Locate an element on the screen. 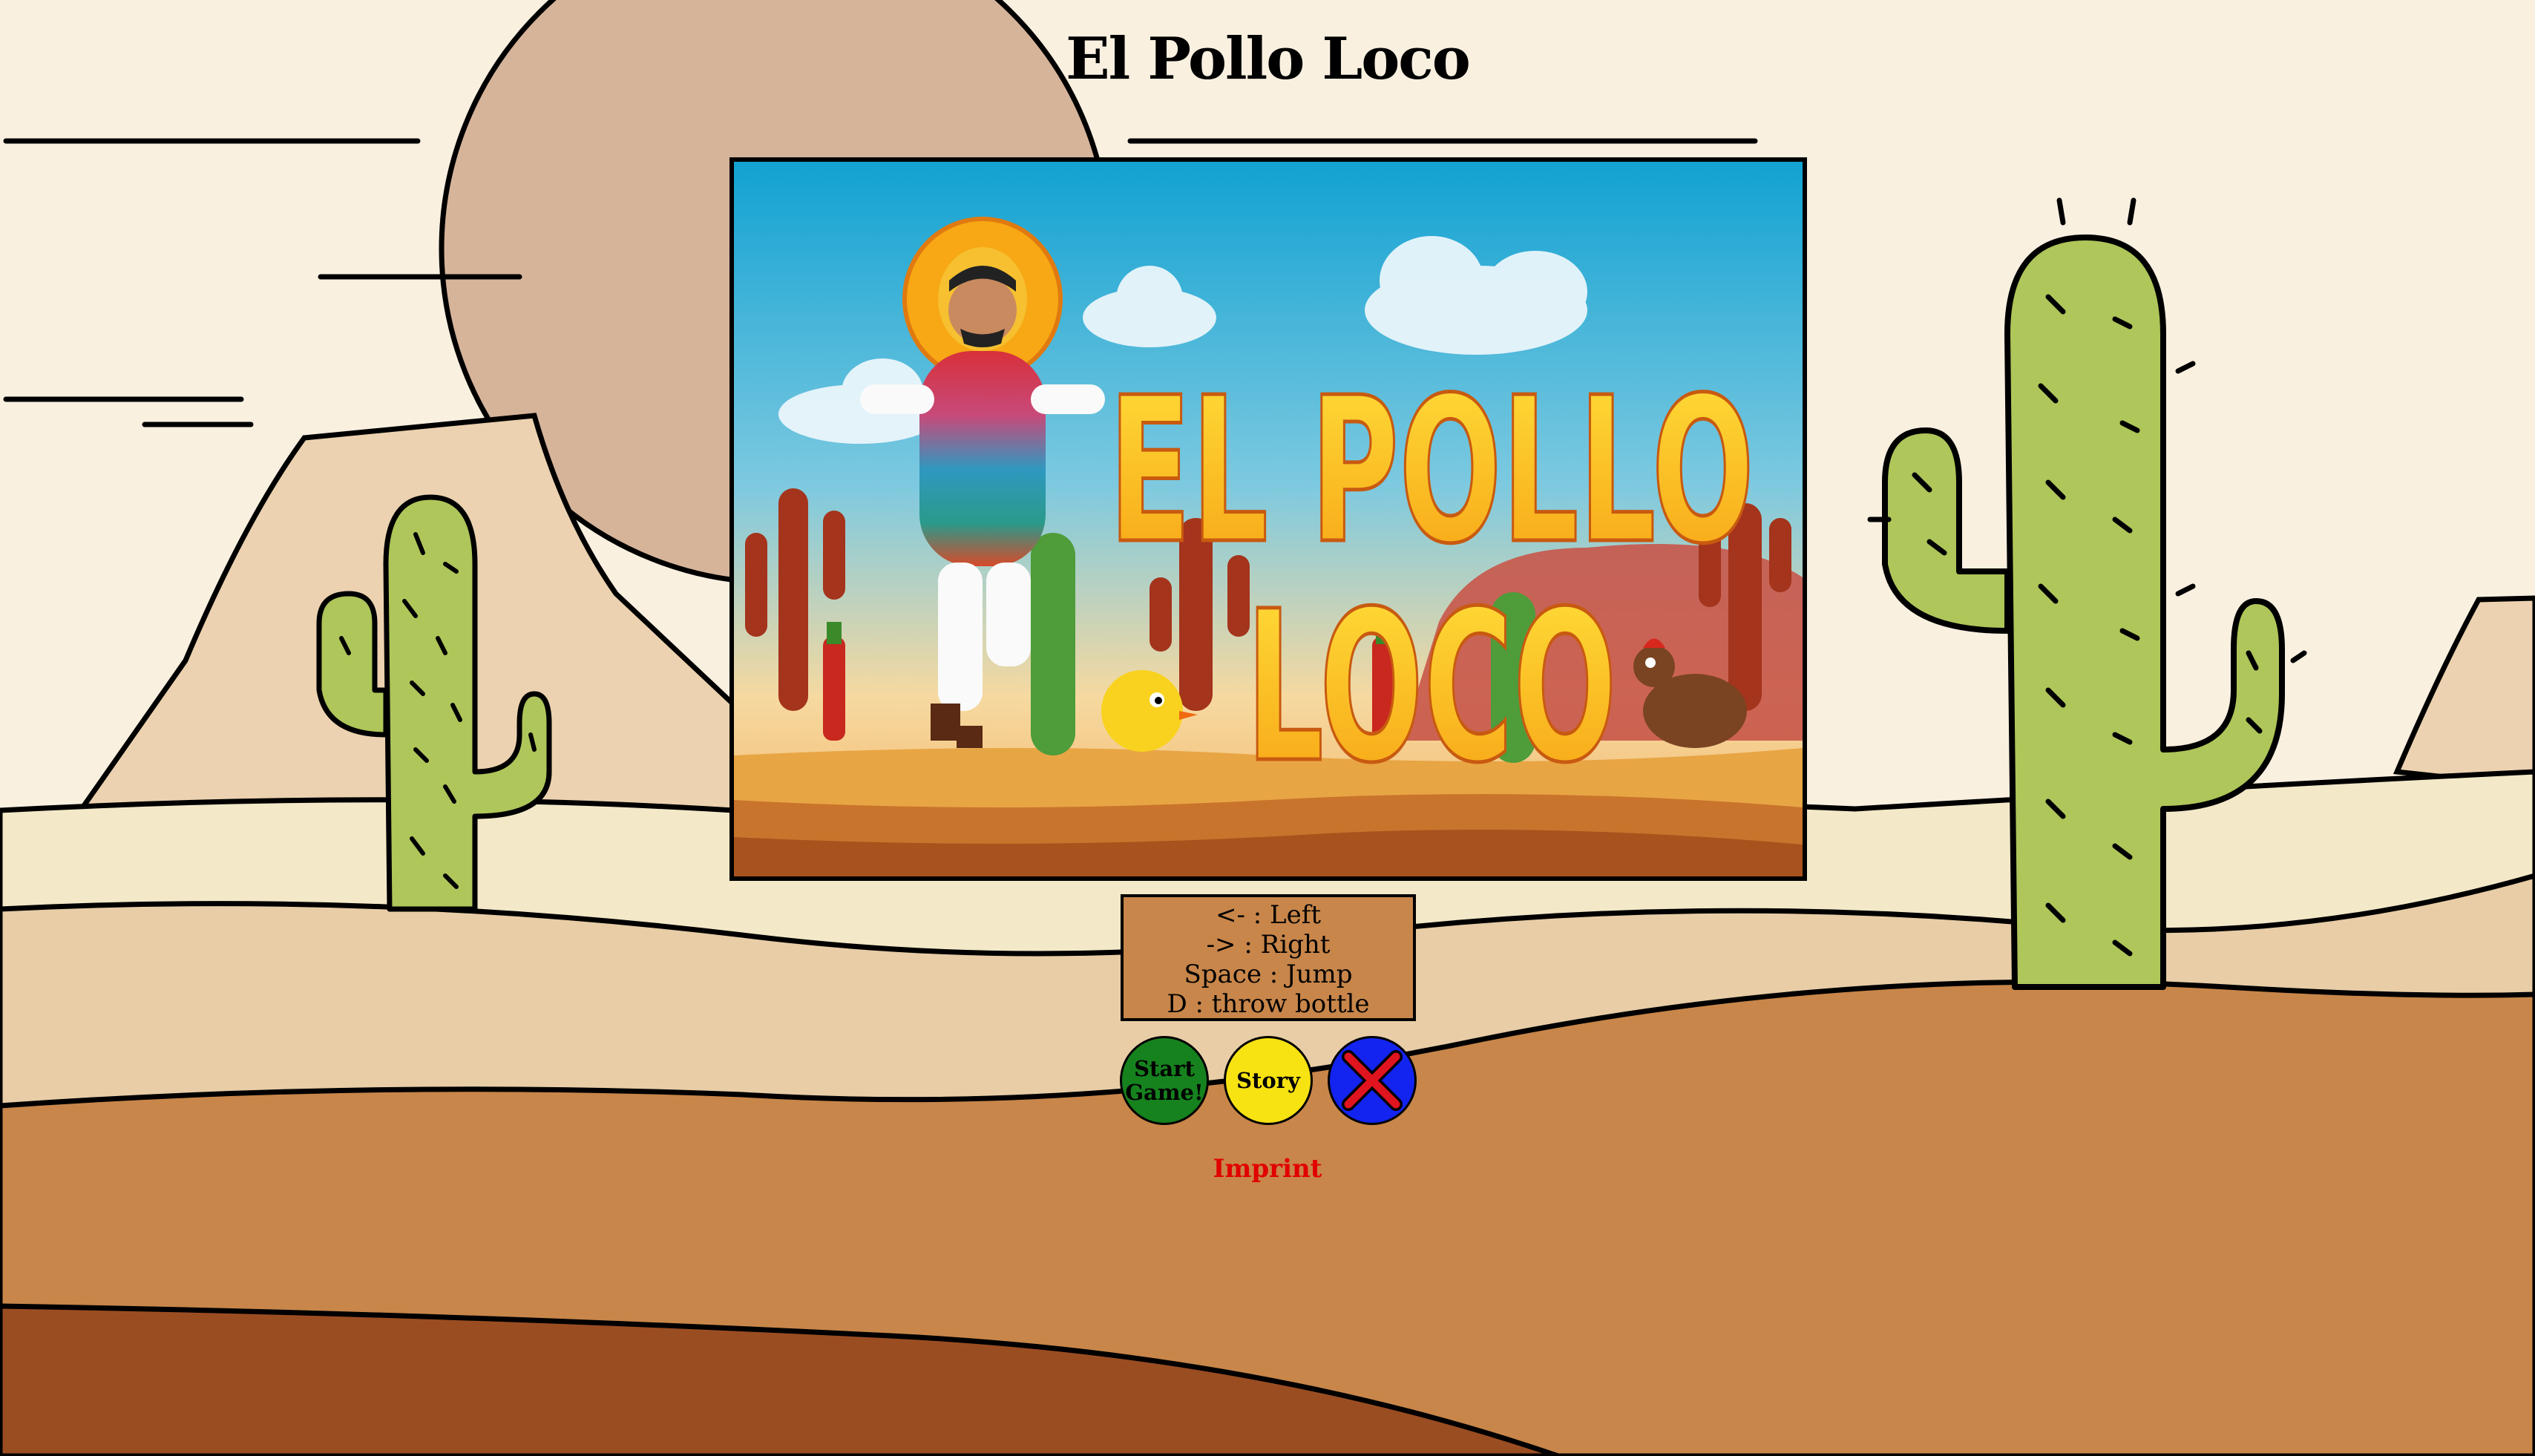  story-button-label: Story is located at coordinates (1268, 1081).